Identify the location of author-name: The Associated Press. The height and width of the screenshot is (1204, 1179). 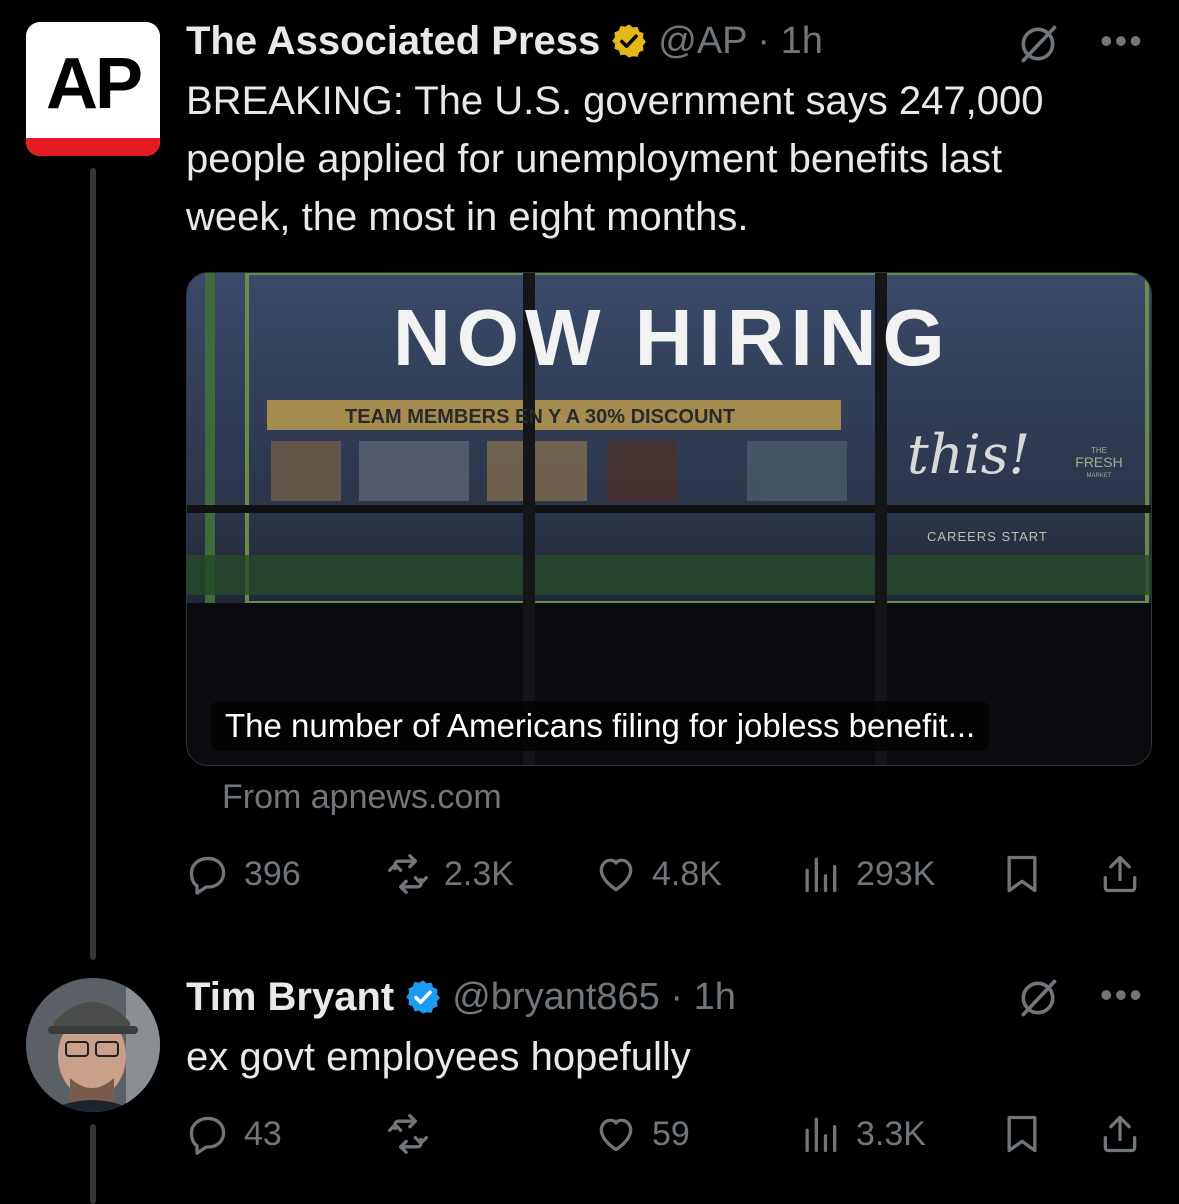
(393, 41).